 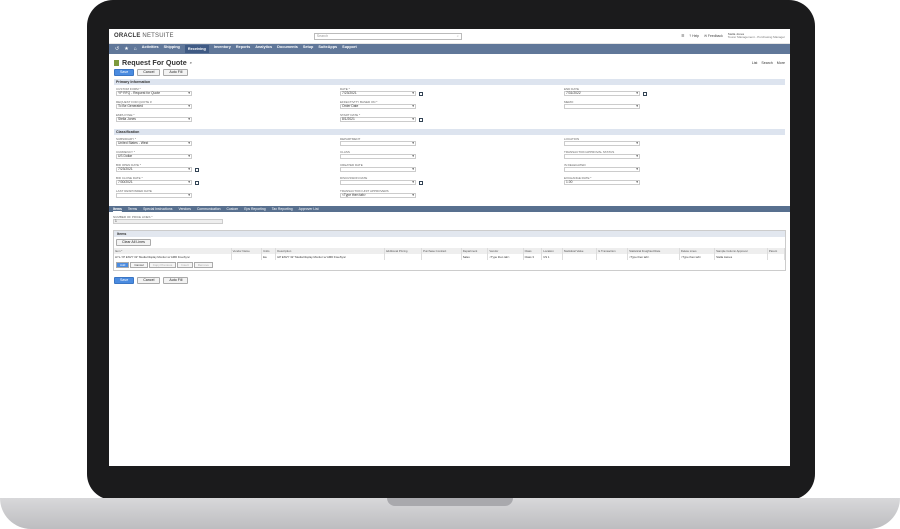 I want to click on form-field: Employee * Stella Jones, so click(x=226, y=119).